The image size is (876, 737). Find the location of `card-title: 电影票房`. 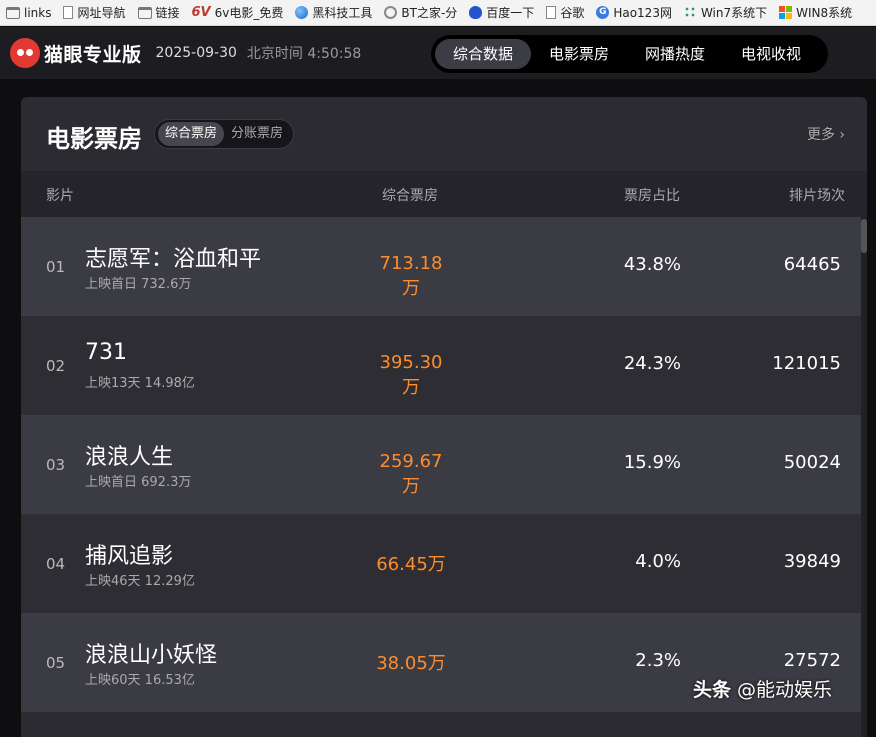

card-title: 电影票房 is located at coordinates (94, 139).